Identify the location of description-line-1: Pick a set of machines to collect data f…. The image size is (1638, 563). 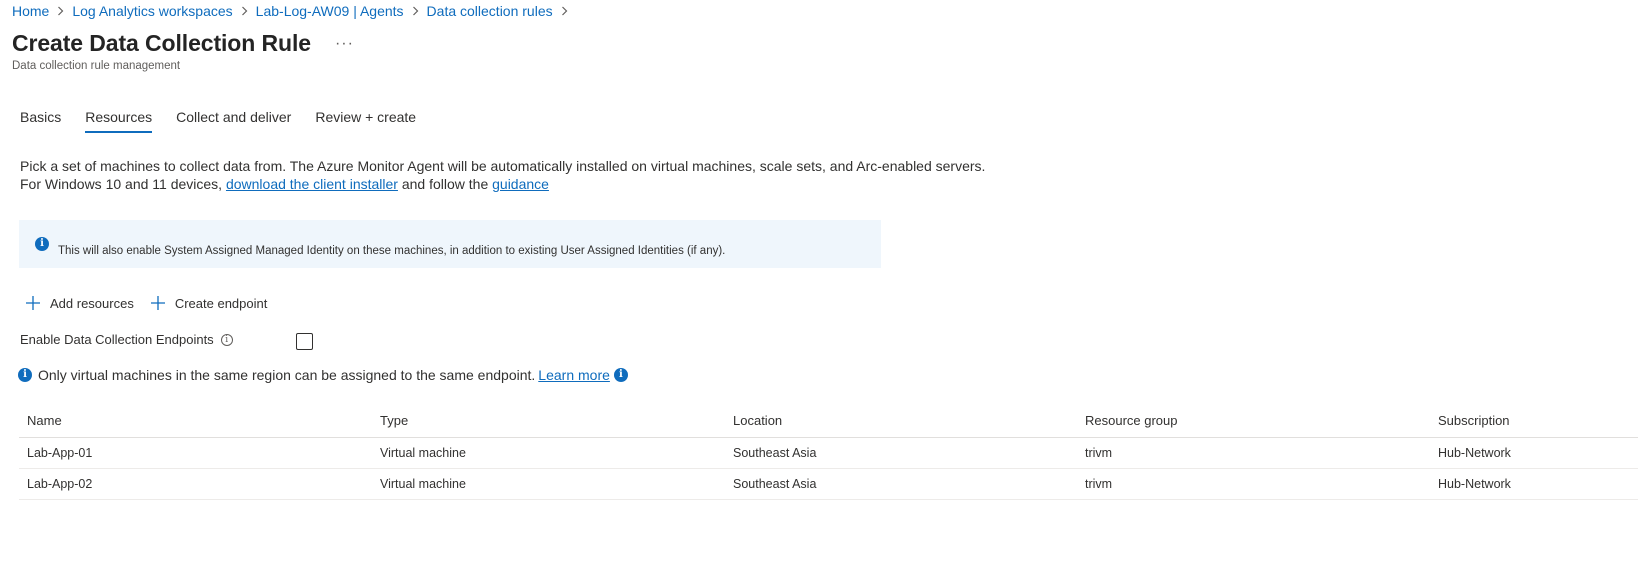
(503, 166).